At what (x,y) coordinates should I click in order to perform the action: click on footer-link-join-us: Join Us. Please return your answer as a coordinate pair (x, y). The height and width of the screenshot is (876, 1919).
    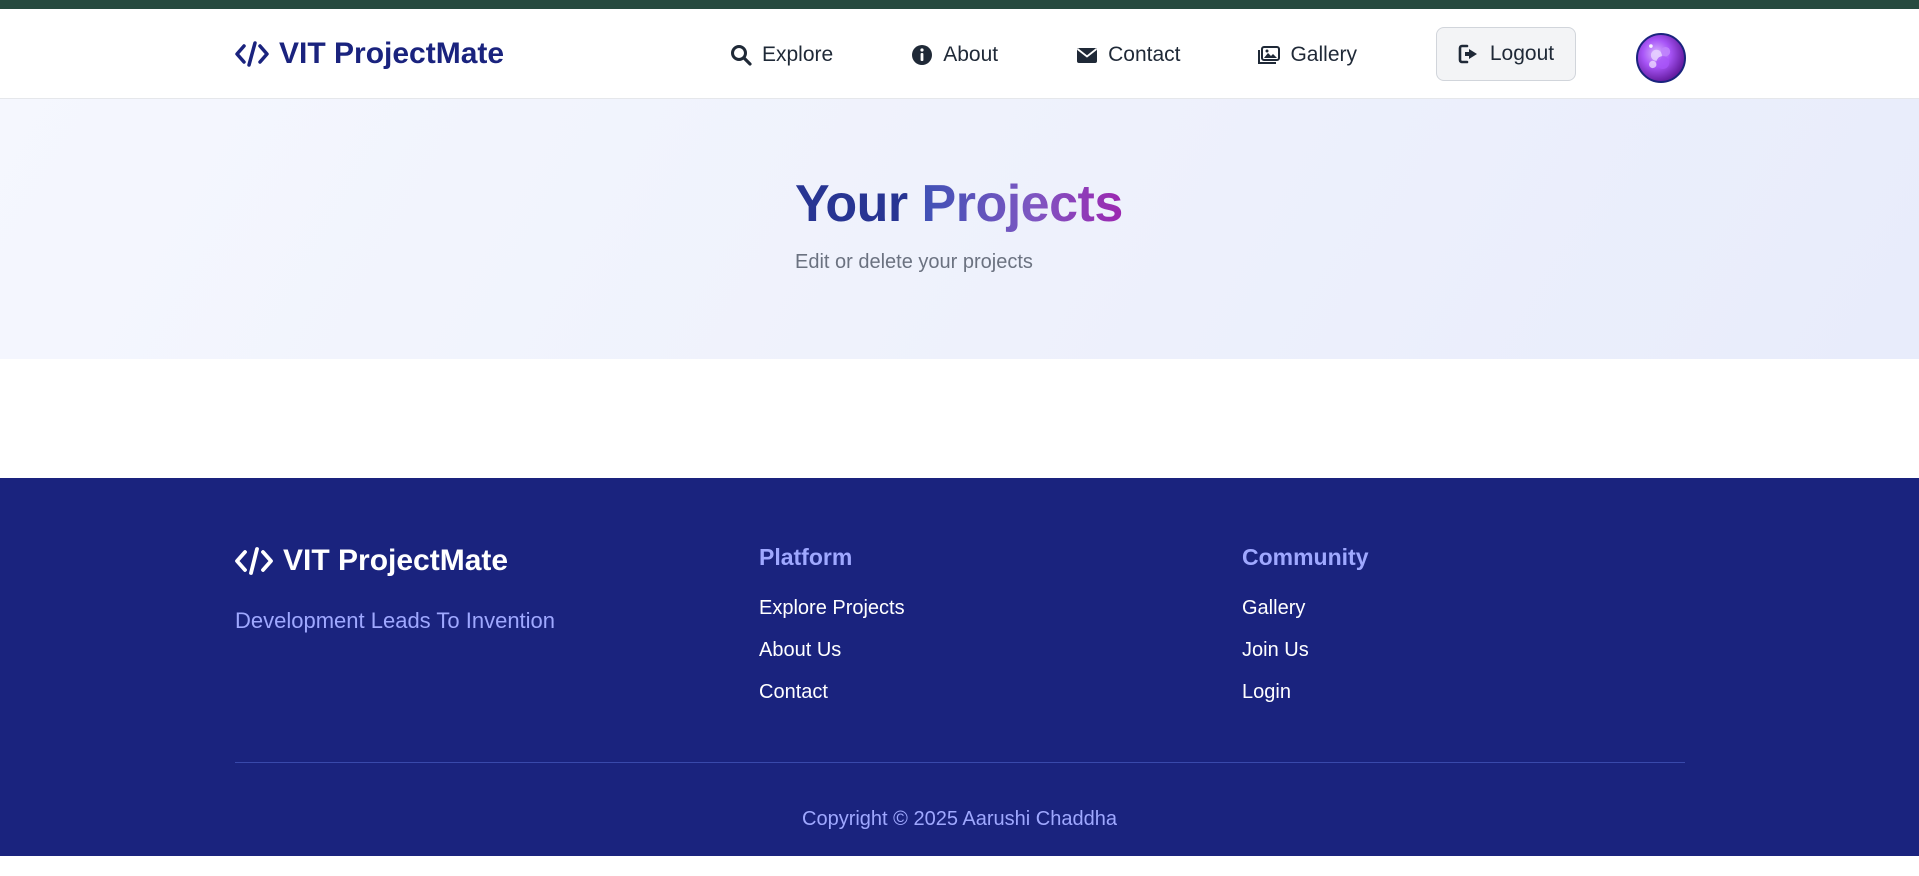
    Looking at the image, I should click on (1275, 659).